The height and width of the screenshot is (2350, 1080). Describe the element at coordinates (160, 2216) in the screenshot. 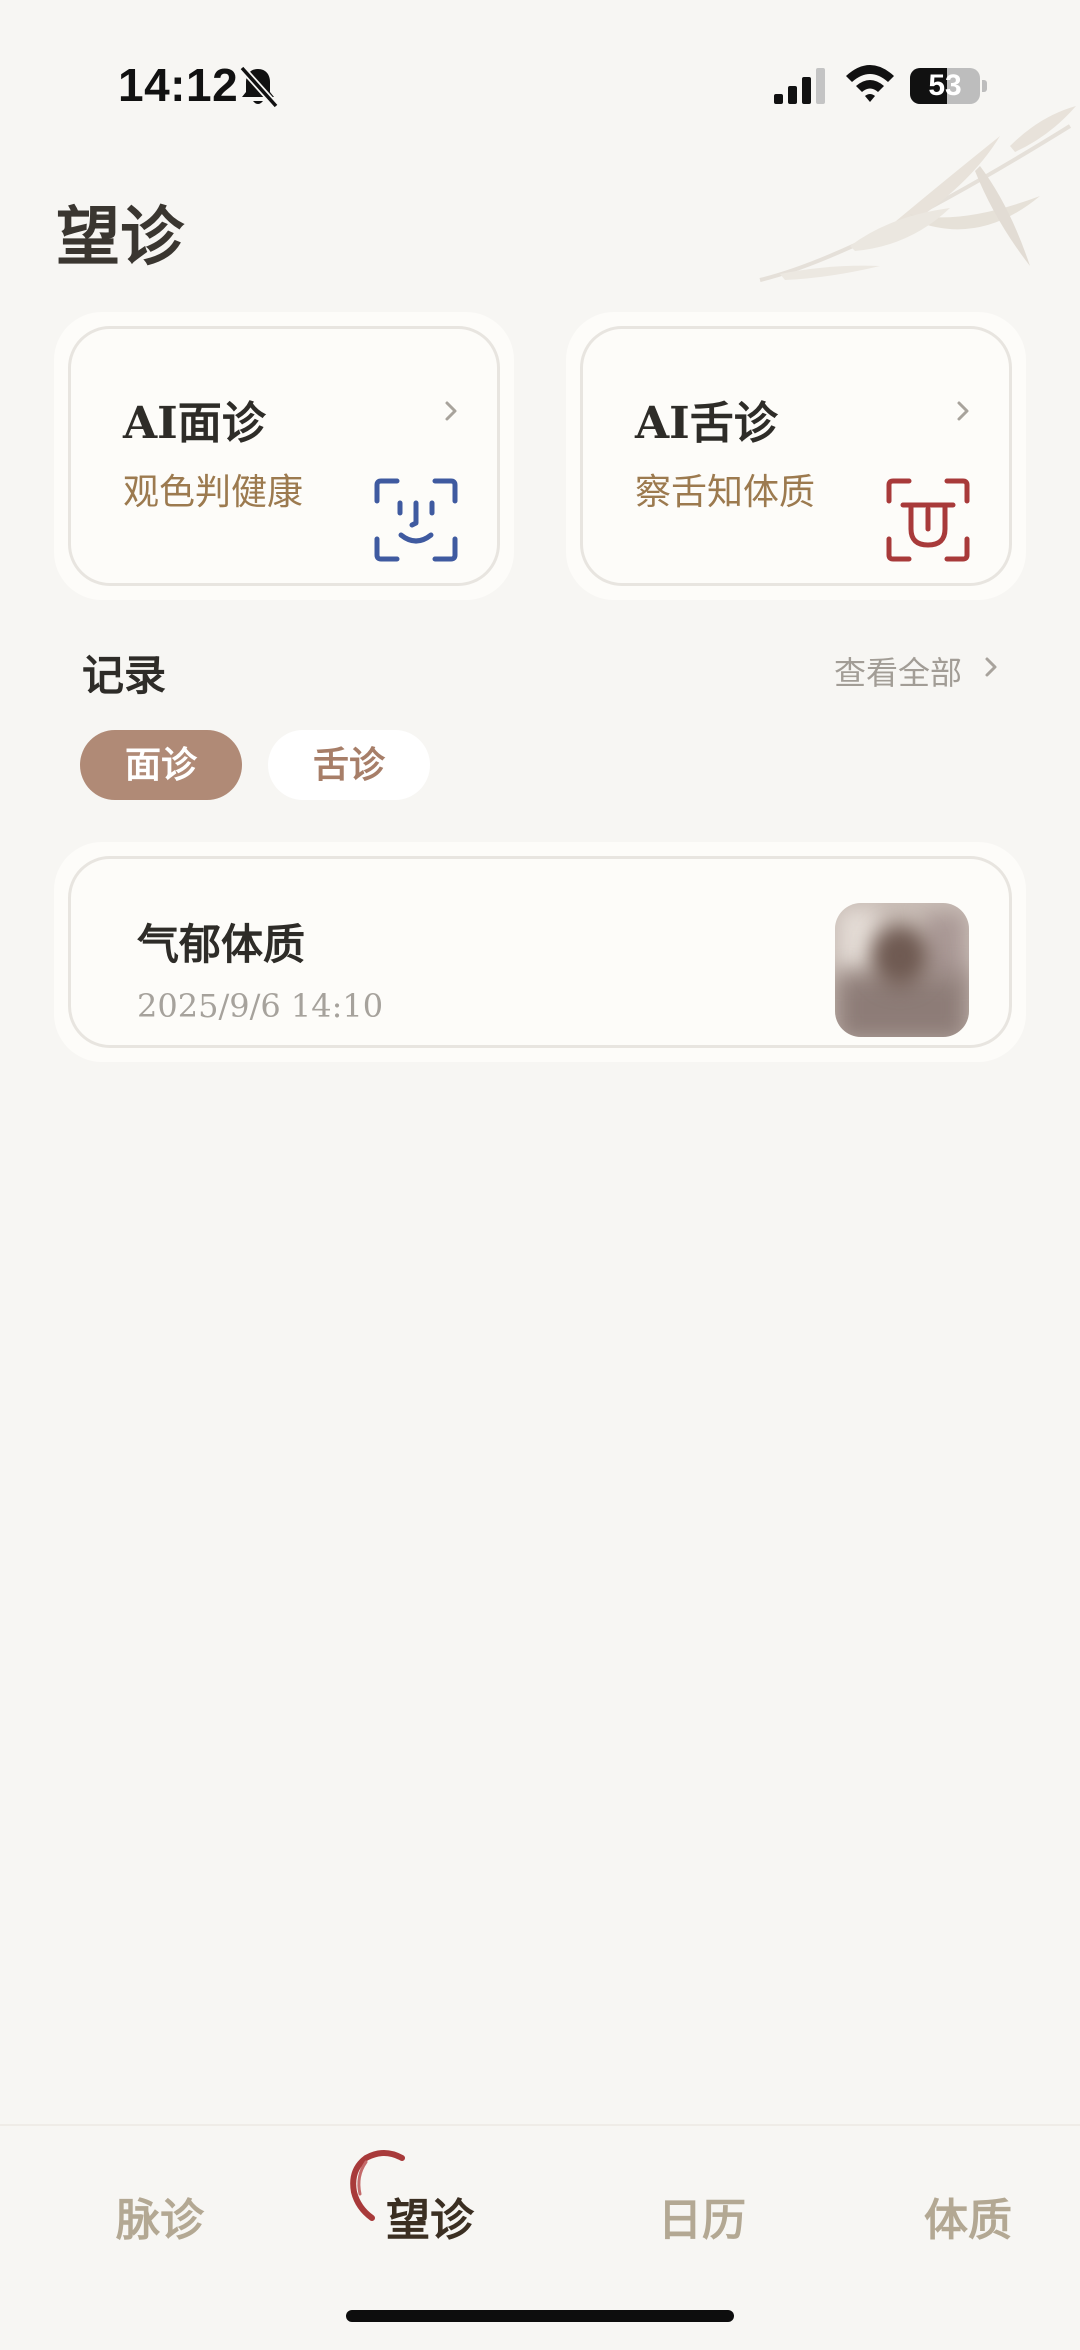

I see `nav-item-pulse: 脉诊` at that location.